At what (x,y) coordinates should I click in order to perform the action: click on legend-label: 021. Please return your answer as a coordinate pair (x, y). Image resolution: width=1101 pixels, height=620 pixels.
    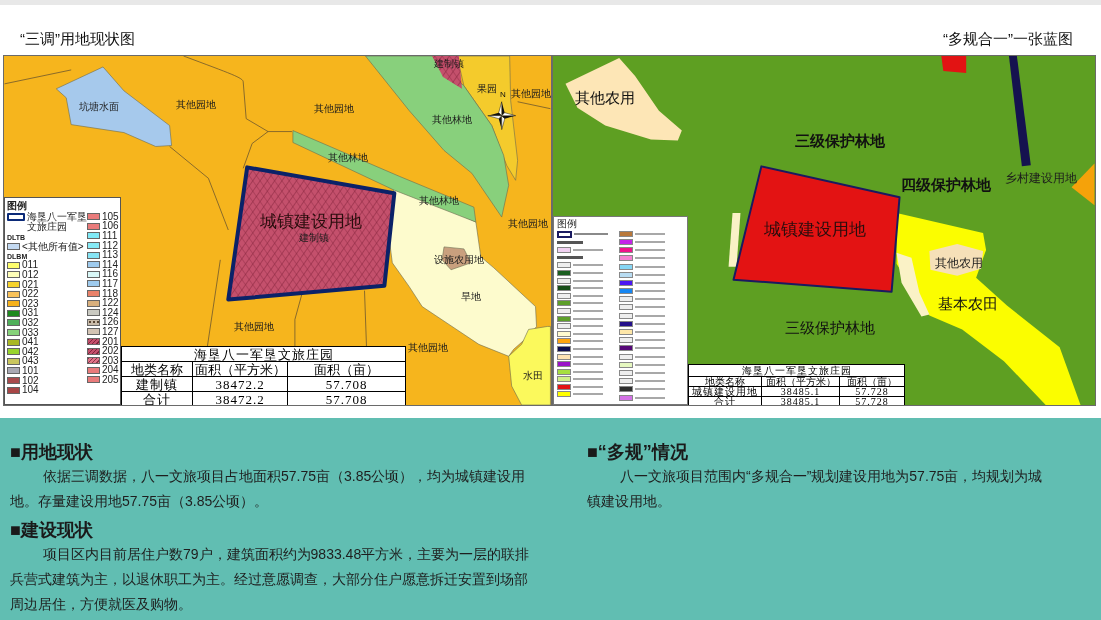
    Looking at the image, I should click on (30, 284).